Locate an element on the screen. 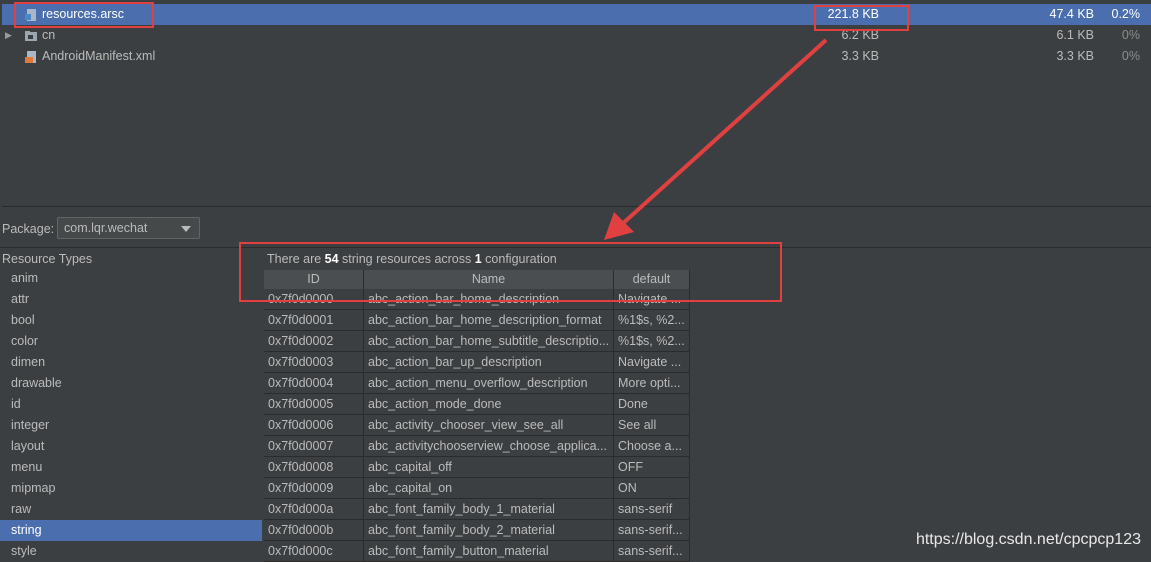  watermark: https://blog.csdn.net/cpcpcp123 is located at coordinates (1028, 539).